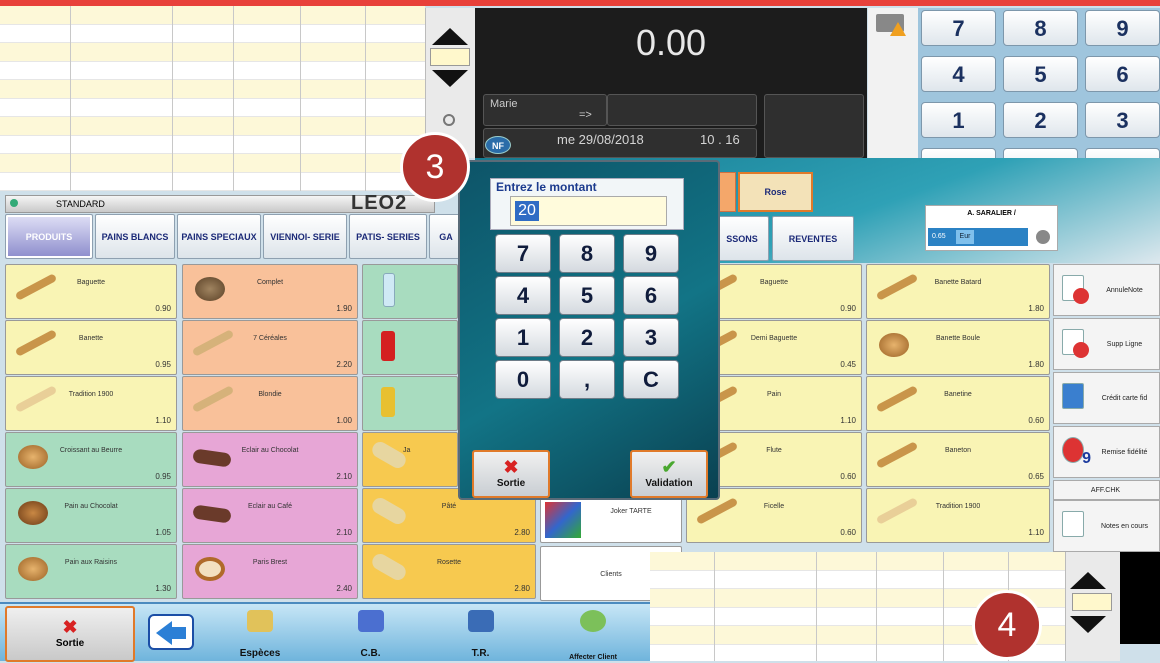 The width and height of the screenshot is (1160, 663). Describe the element at coordinates (49, 250) in the screenshot. I see `tab-produits-phares: PRODUITS PHARES` at that location.